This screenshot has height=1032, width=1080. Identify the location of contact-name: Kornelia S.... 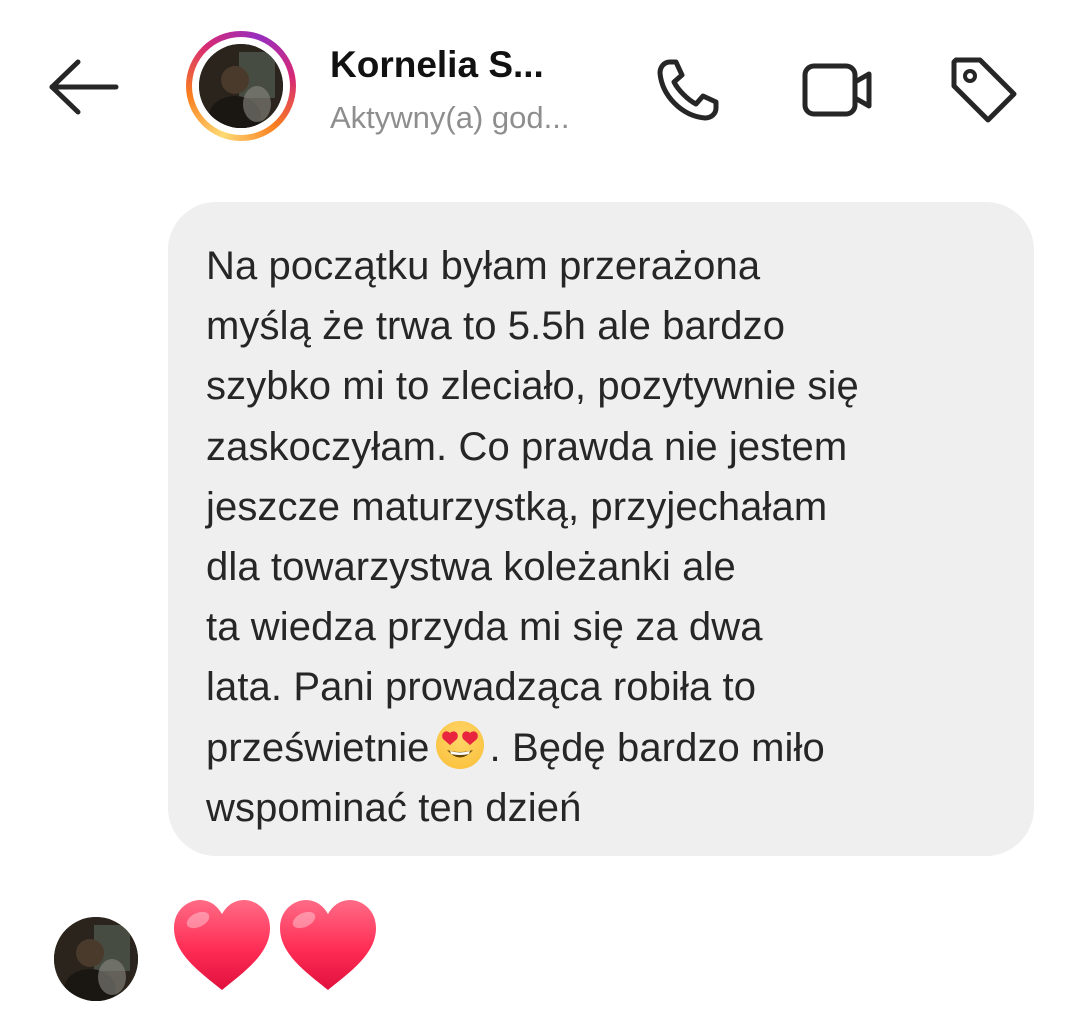
(437, 65).